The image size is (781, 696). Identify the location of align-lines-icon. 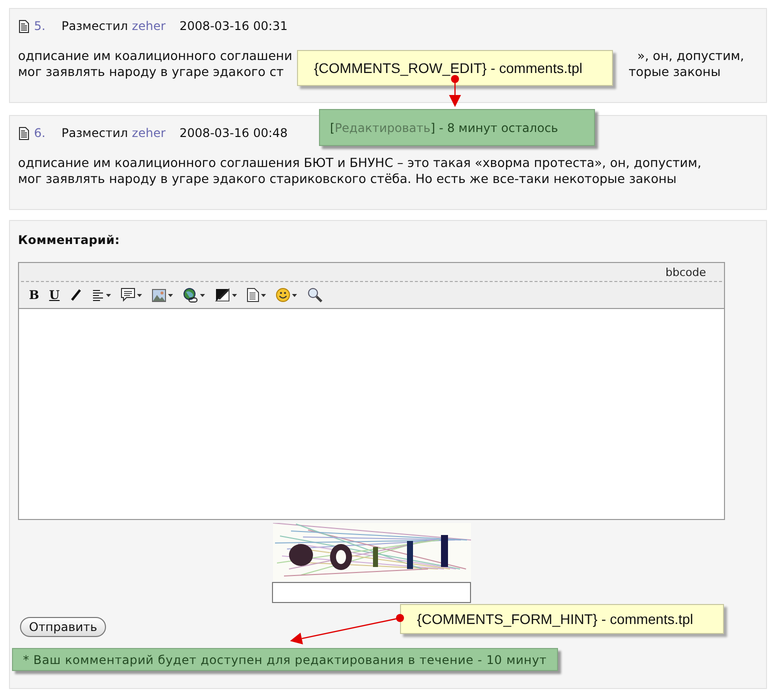
(98, 295).